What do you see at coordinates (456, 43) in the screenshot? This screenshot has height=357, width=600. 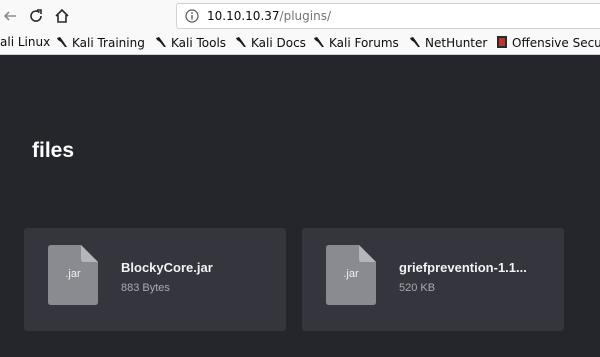 I see `bookmark-label: NetHunter` at bounding box center [456, 43].